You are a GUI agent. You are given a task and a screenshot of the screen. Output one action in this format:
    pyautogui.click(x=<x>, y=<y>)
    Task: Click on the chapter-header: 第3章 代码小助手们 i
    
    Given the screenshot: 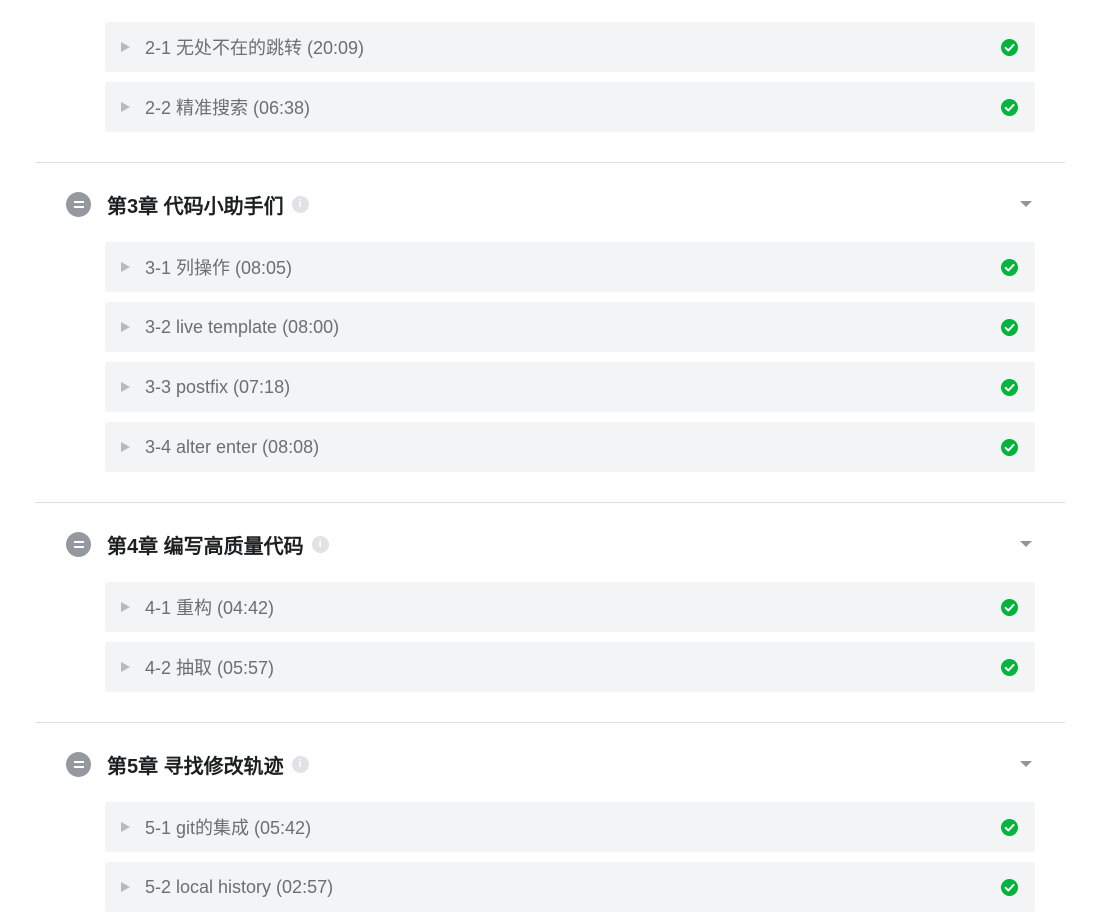 What is the action you would take?
    pyautogui.click(x=551, y=204)
    